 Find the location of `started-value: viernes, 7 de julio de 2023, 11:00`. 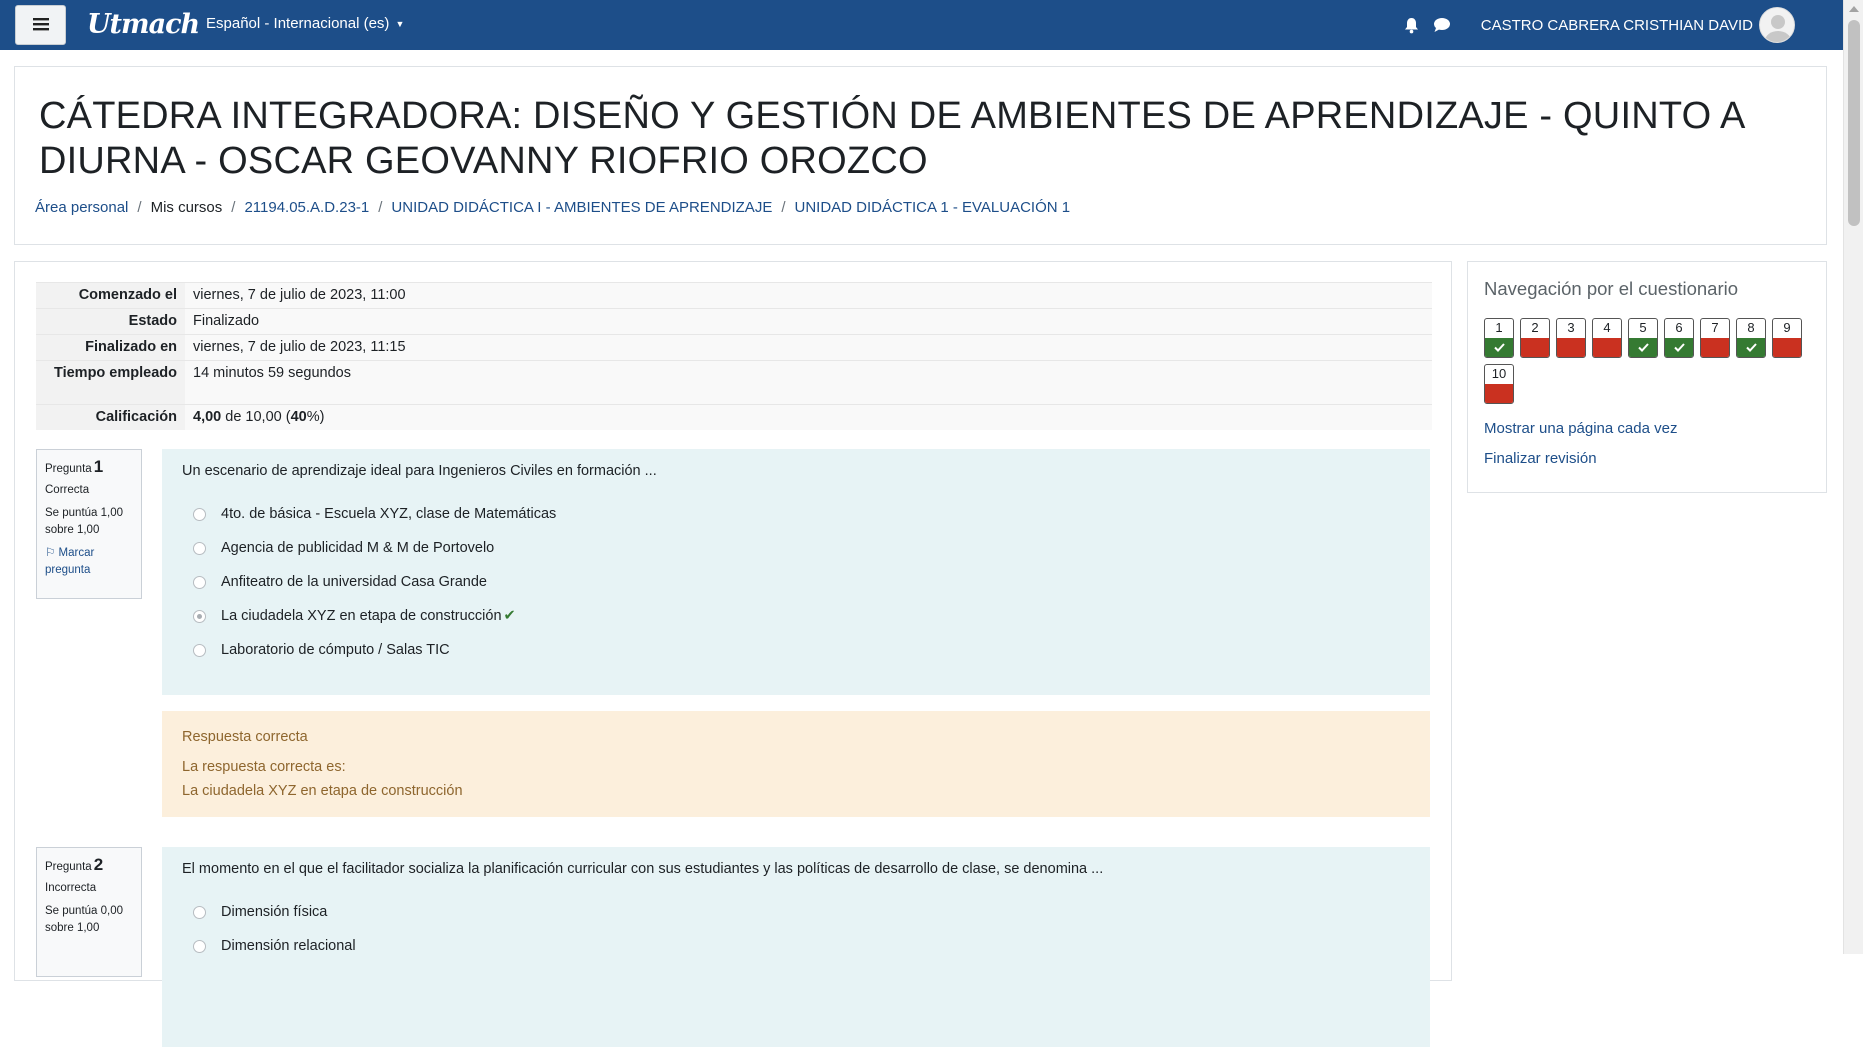

started-value: viernes, 7 de julio de 2023, 11:00 is located at coordinates (808, 295).